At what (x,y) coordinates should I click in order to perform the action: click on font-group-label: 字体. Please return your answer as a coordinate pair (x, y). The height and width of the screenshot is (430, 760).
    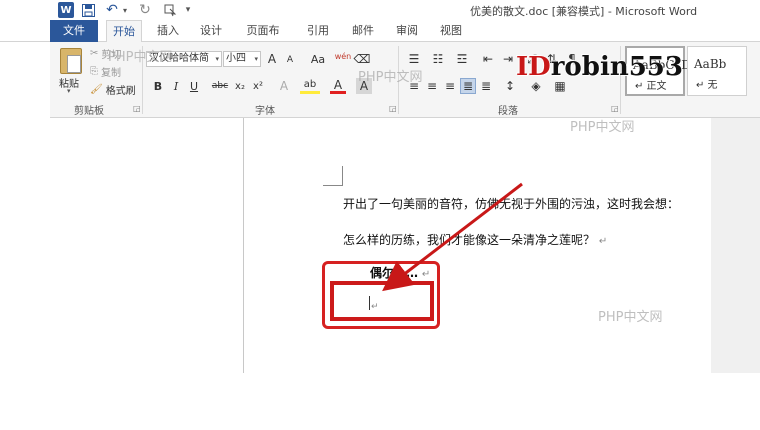
    Looking at the image, I should click on (265, 111).